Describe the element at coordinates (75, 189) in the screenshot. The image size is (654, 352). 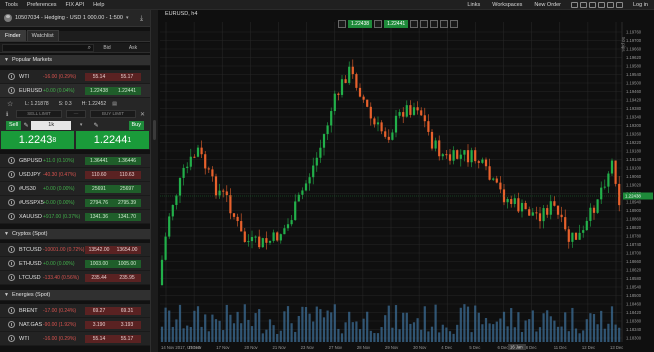
I see `list-item: #US30 +0.00 (0.00%) 25691 25697` at that location.